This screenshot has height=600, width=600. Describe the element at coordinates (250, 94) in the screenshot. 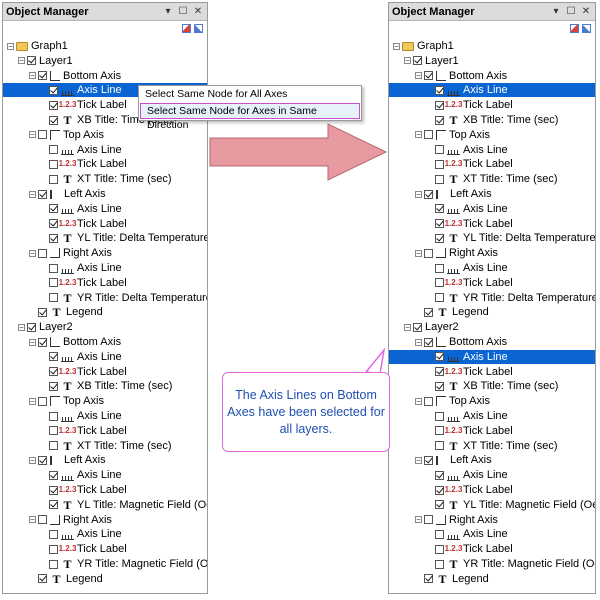

I see `menu-item-select-all-axes: Select Same Node for All Axes` at that location.